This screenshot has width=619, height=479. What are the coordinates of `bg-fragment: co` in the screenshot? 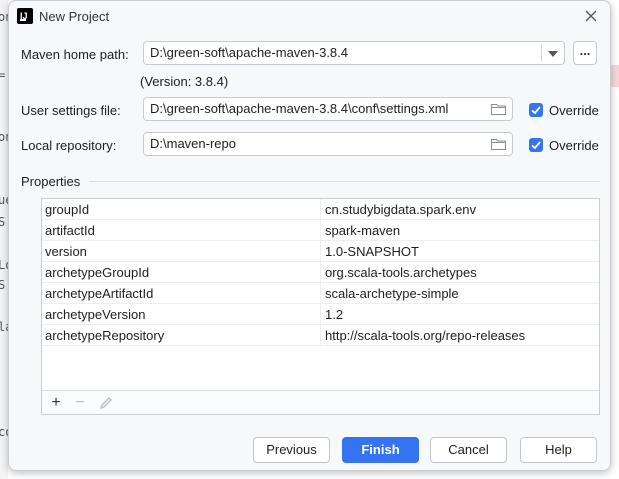 It's located at (4, 432).